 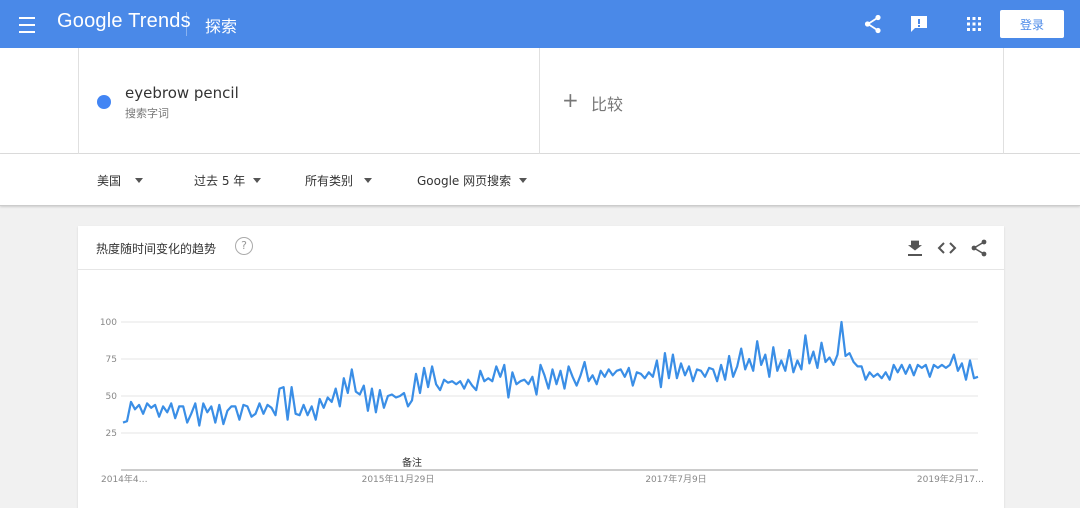 What do you see at coordinates (147, 113) in the screenshot?
I see `search-term-type: 搜索字词` at bounding box center [147, 113].